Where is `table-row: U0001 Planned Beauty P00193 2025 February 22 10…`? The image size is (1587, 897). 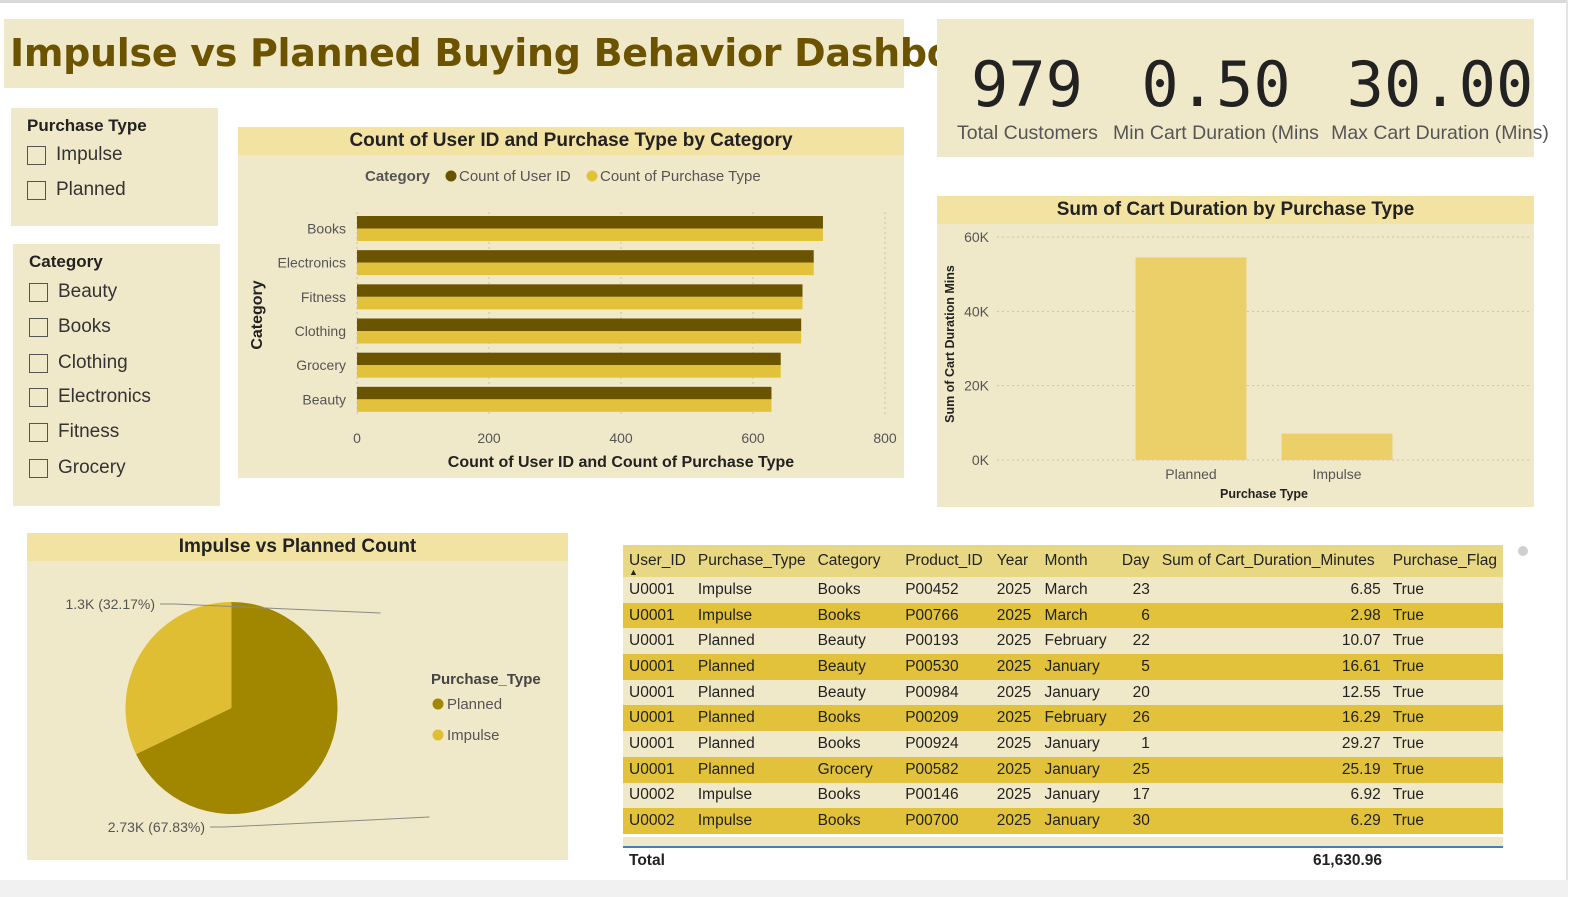 table-row: U0001 Planned Beauty P00193 2025 February 22 10… is located at coordinates (1063, 641).